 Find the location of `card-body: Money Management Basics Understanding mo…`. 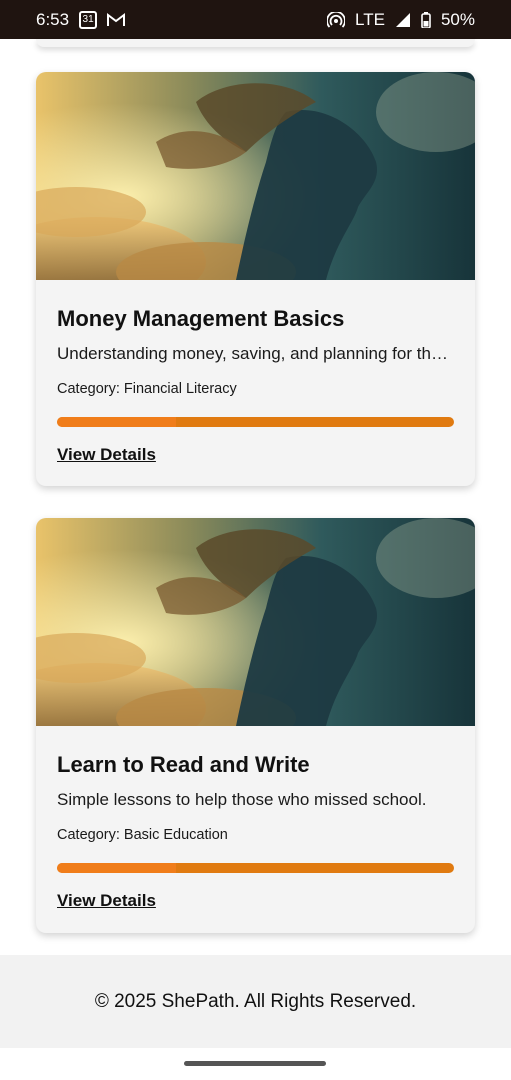

card-body: Money Management Basics Understanding mo… is located at coordinates (255, 372).